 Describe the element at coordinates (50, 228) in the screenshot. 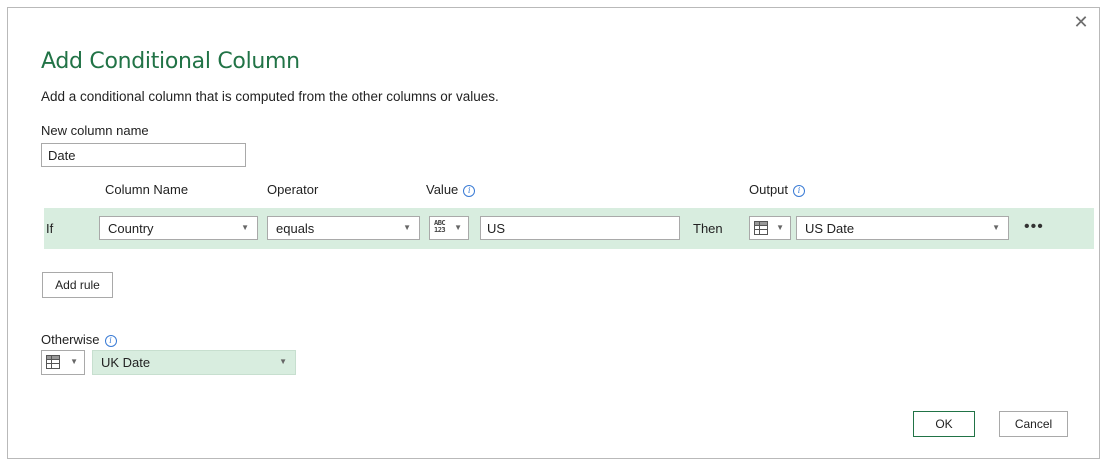

I see `if-label: If` at that location.